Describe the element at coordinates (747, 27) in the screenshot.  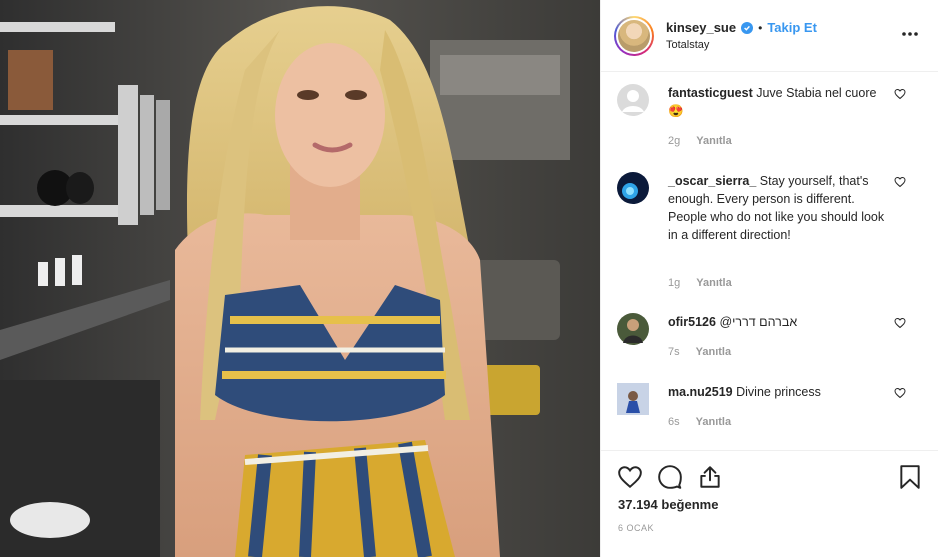
I see `verified-badge-icon` at that location.